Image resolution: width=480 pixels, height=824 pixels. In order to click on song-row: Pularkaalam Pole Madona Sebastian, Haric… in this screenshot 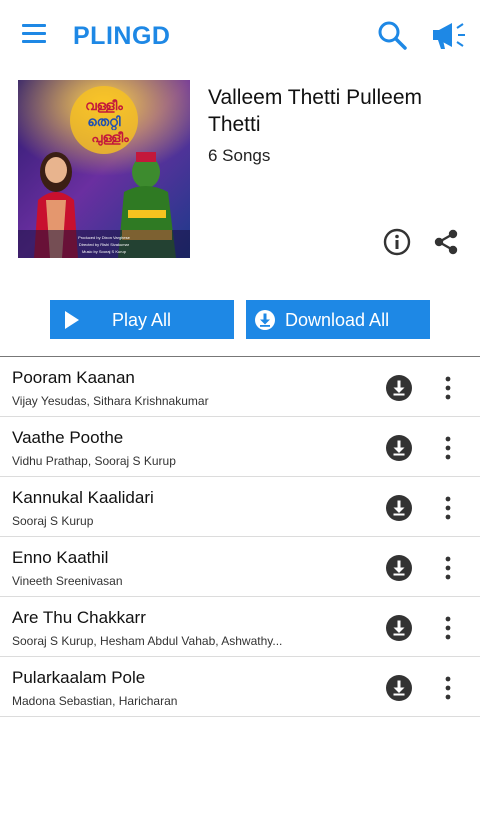, I will do `click(240, 687)`.